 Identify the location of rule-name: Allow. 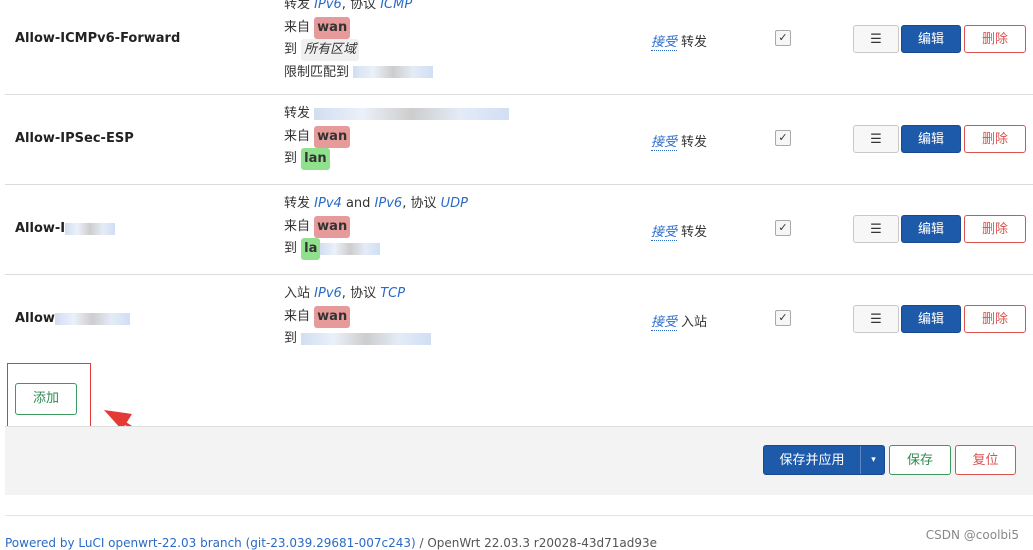
(72, 318).